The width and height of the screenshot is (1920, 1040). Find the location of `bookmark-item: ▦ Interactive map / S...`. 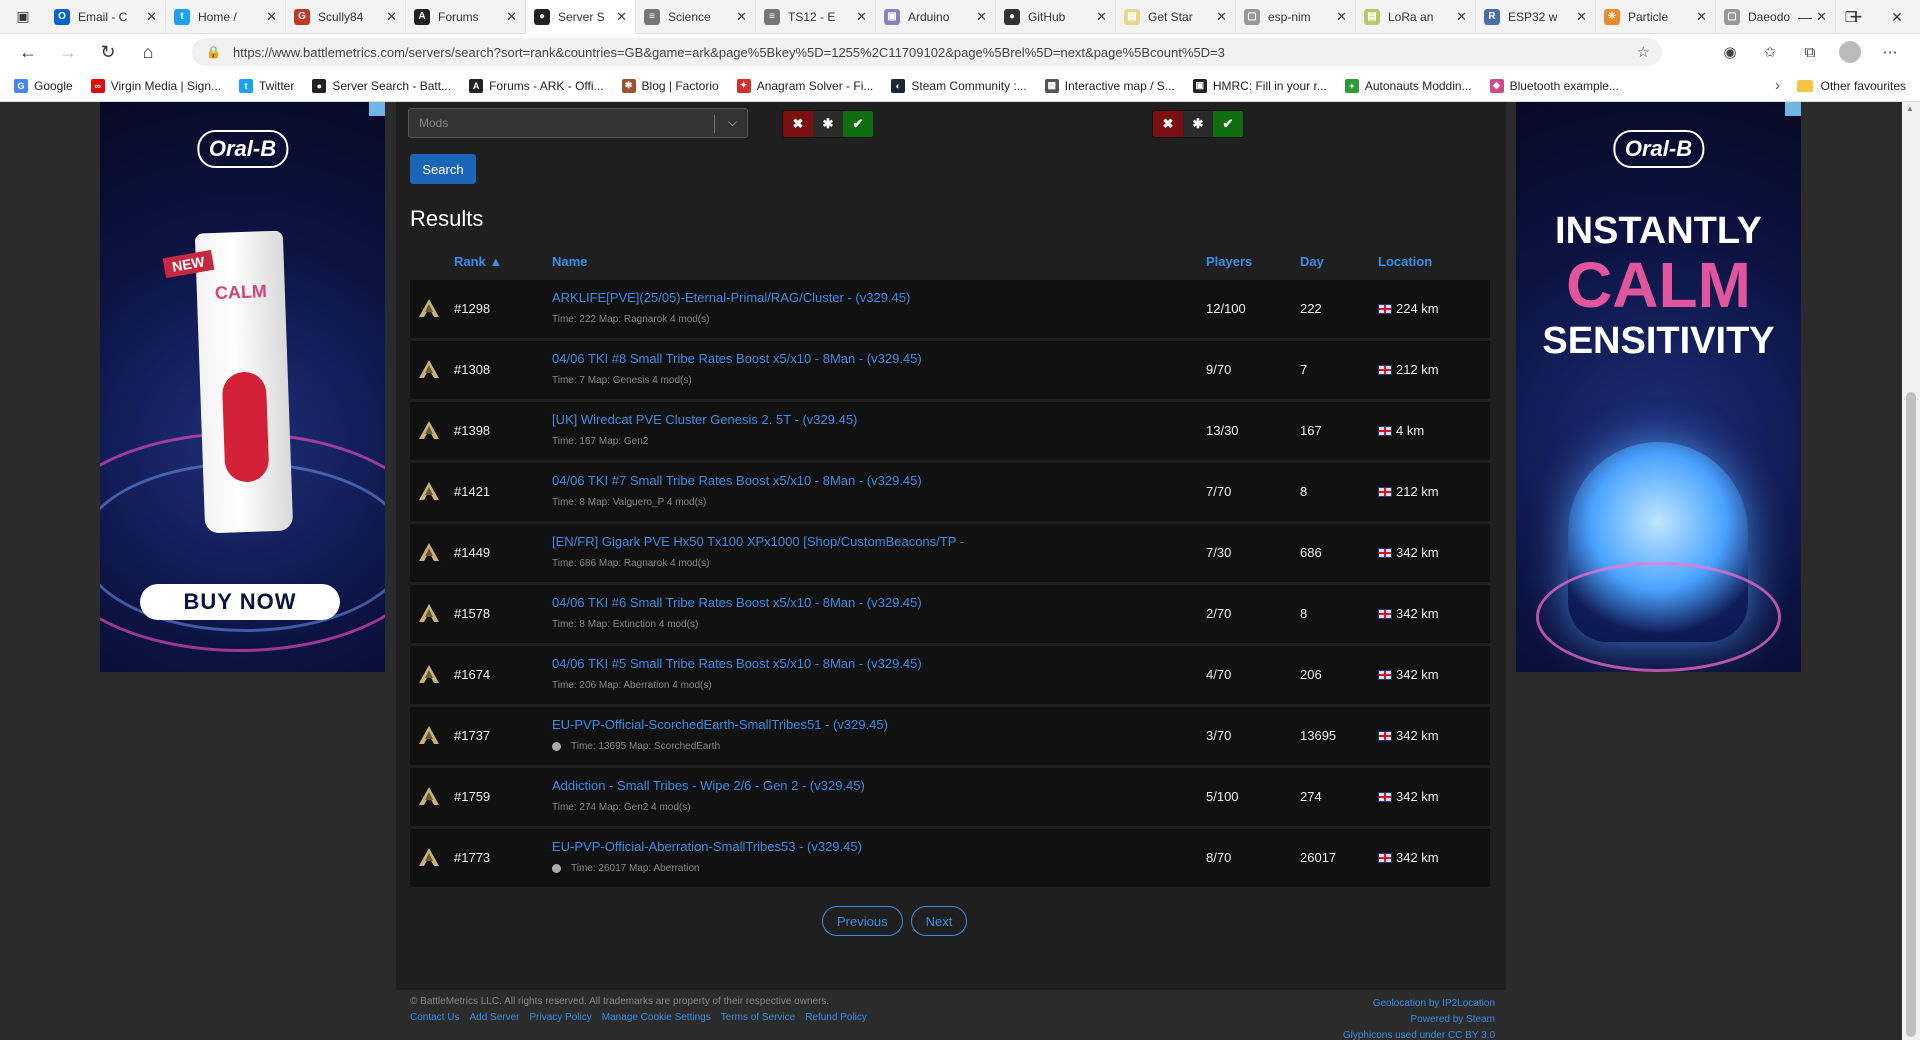

bookmark-item: ▦ Interactive map / S... is located at coordinates (1109, 85).